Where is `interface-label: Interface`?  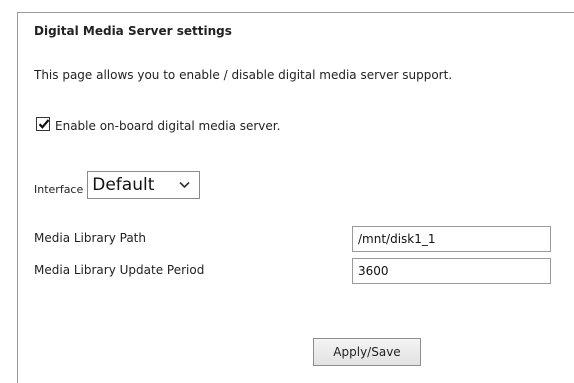
interface-label: Interface is located at coordinates (59, 189).